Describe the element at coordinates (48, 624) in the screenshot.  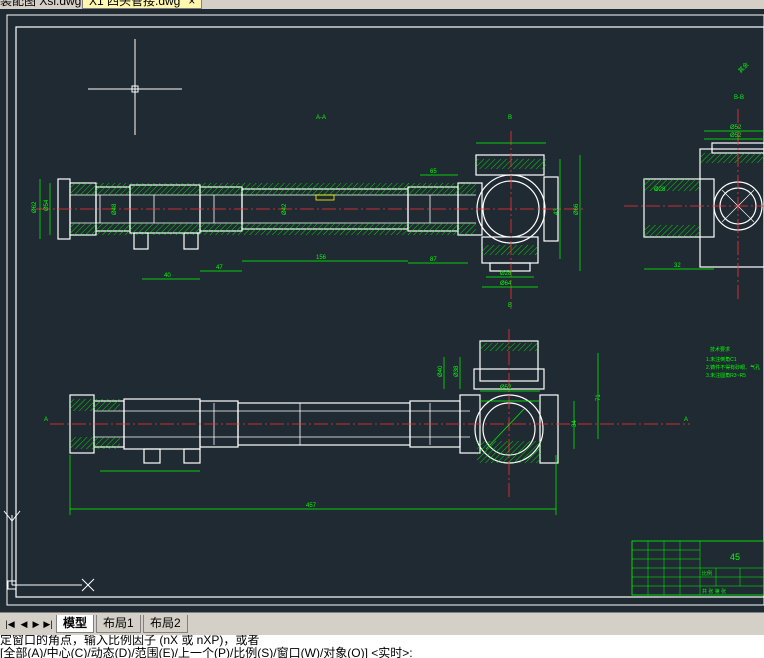
I see `last-layout-button: ▶|` at that location.